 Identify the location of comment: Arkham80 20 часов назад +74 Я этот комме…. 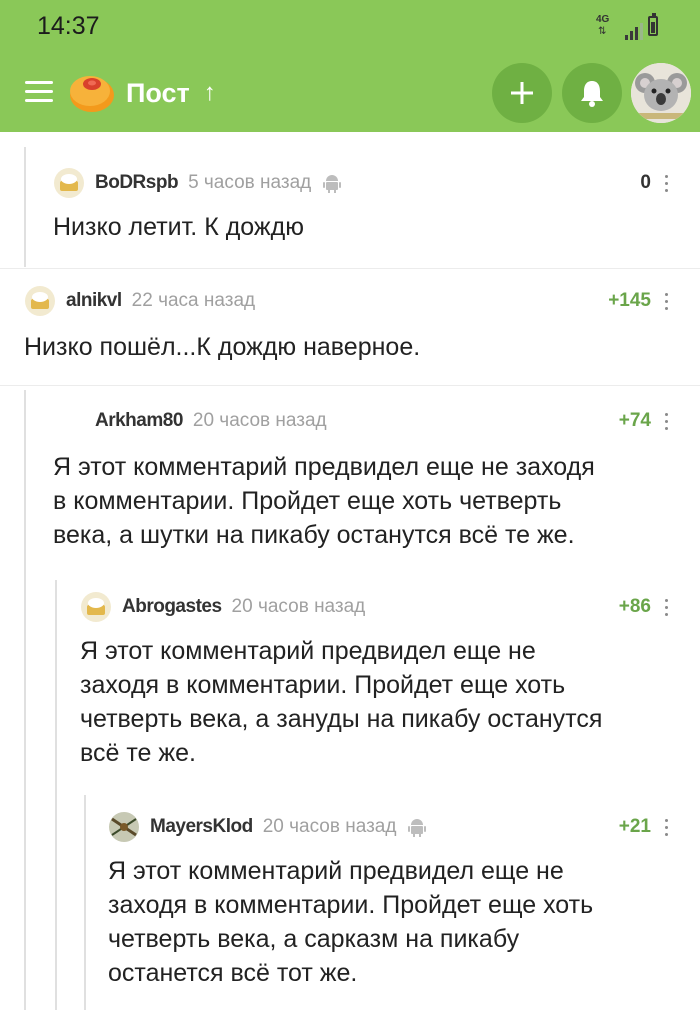
(364, 486).